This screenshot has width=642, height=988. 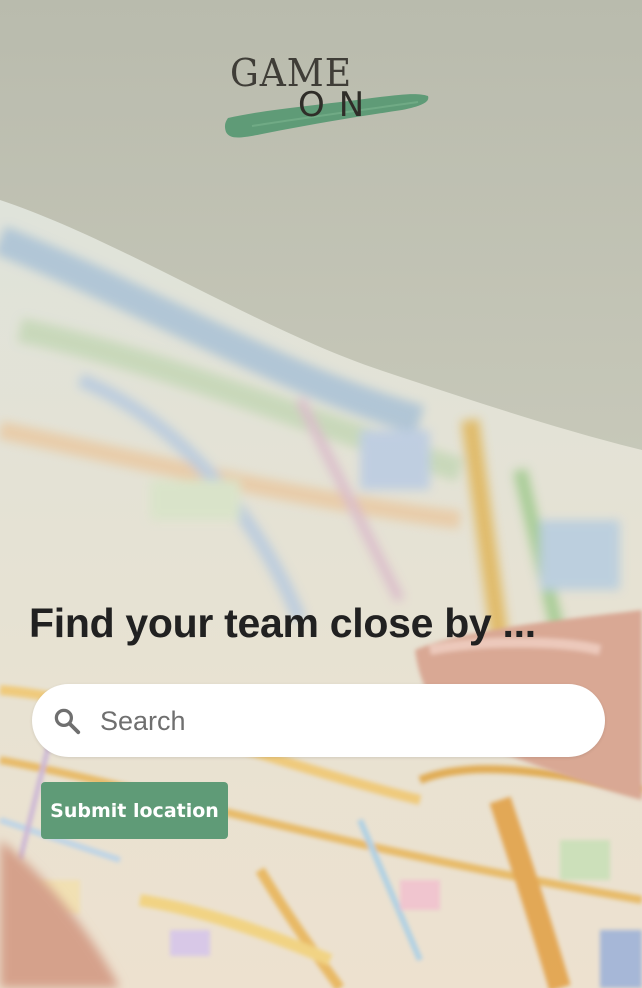 What do you see at coordinates (67, 721) in the screenshot?
I see `search-icon` at bounding box center [67, 721].